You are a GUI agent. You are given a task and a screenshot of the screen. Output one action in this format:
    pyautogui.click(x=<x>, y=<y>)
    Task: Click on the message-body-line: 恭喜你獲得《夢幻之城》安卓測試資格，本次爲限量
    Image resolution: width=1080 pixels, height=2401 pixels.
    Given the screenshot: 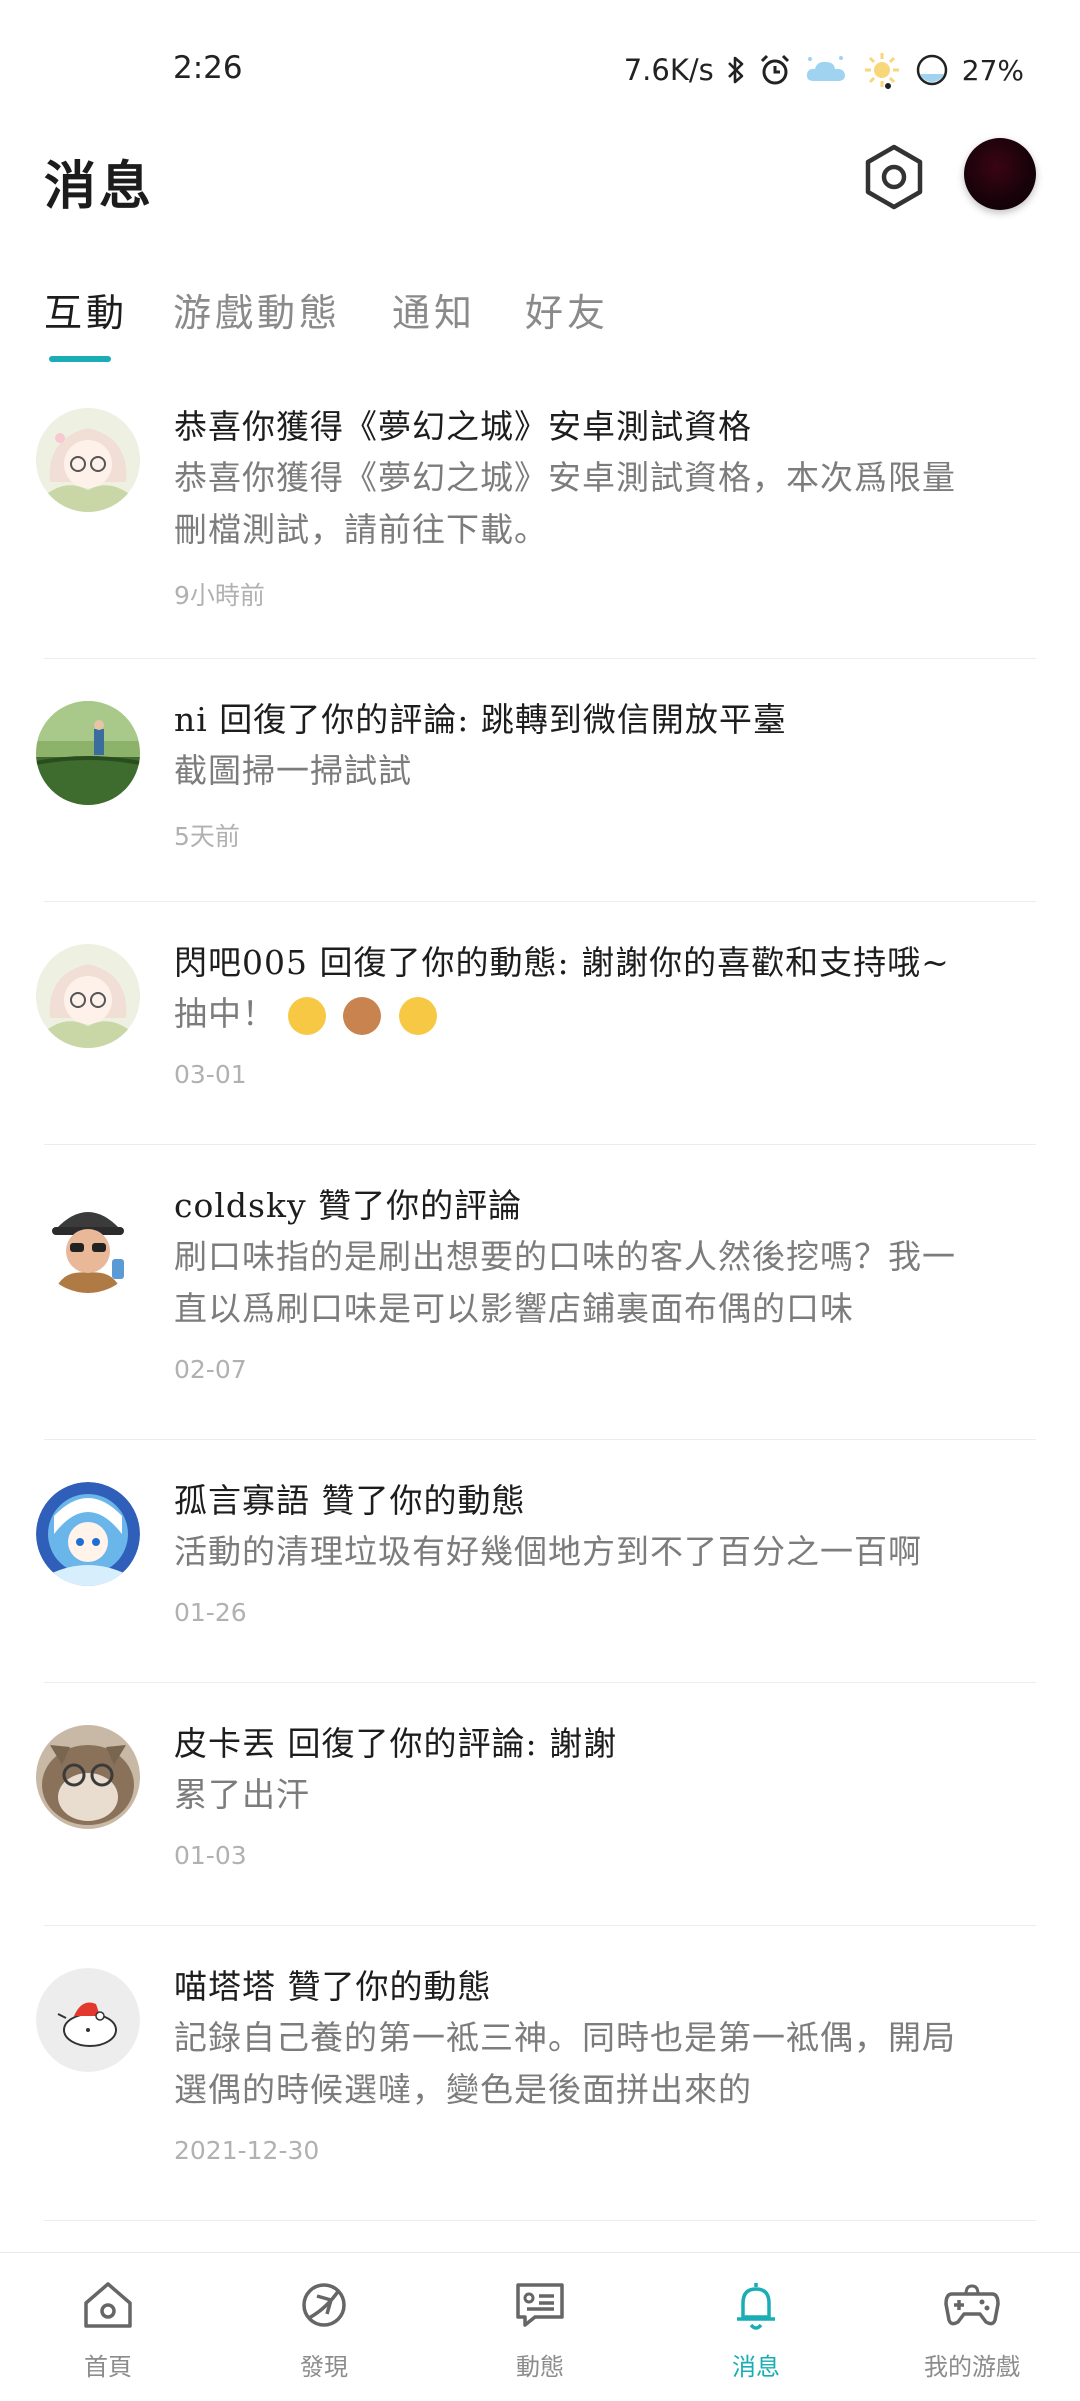 What is the action you would take?
    pyautogui.click(x=565, y=477)
    